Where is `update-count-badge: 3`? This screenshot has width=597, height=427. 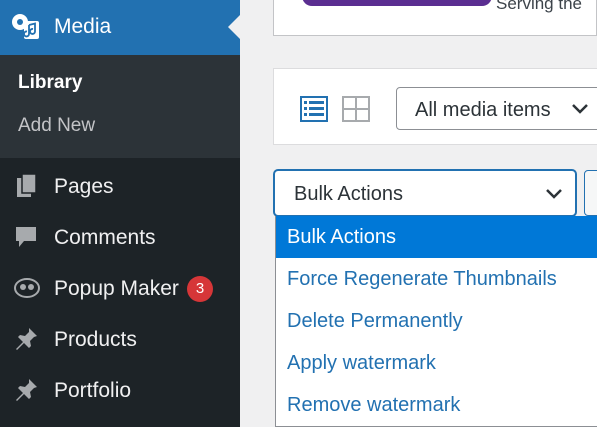
update-count-badge: 3 is located at coordinates (200, 289).